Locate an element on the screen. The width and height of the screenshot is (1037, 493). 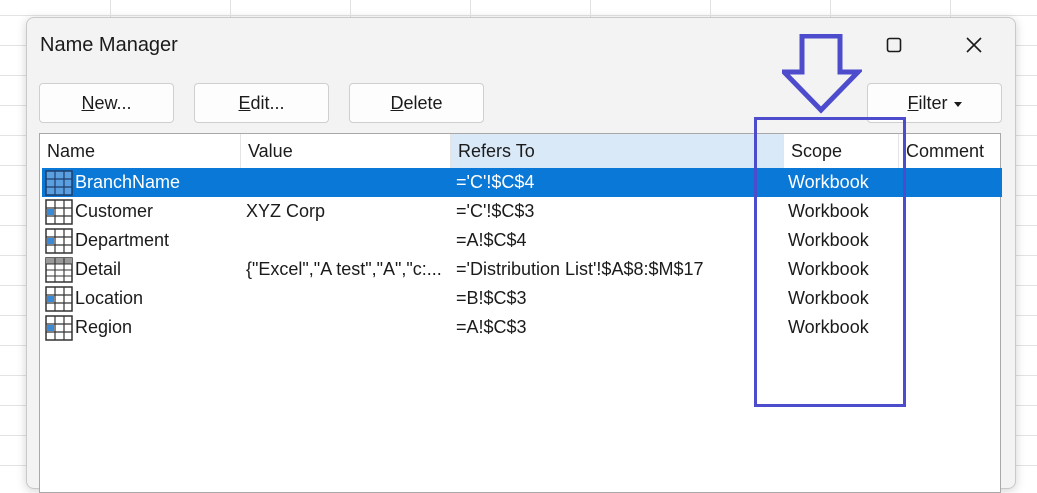
close-icon is located at coordinates (974, 45).